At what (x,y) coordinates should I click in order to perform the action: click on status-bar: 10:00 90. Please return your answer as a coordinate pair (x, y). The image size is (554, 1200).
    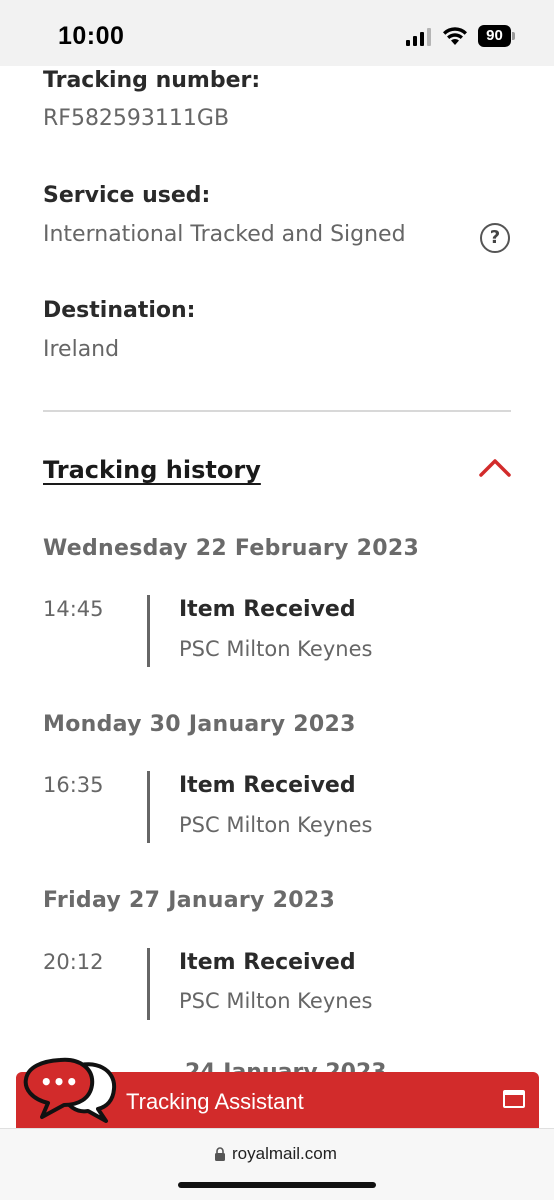
    Looking at the image, I should click on (277, 33).